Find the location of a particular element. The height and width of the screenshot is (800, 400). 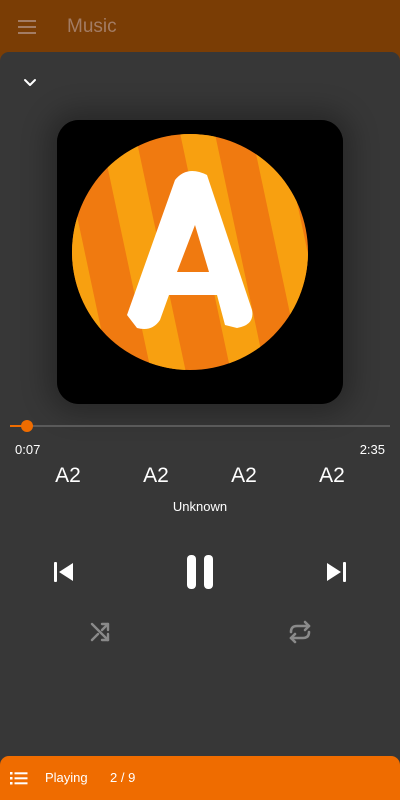

menu-button is located at coordinates (27, 27).